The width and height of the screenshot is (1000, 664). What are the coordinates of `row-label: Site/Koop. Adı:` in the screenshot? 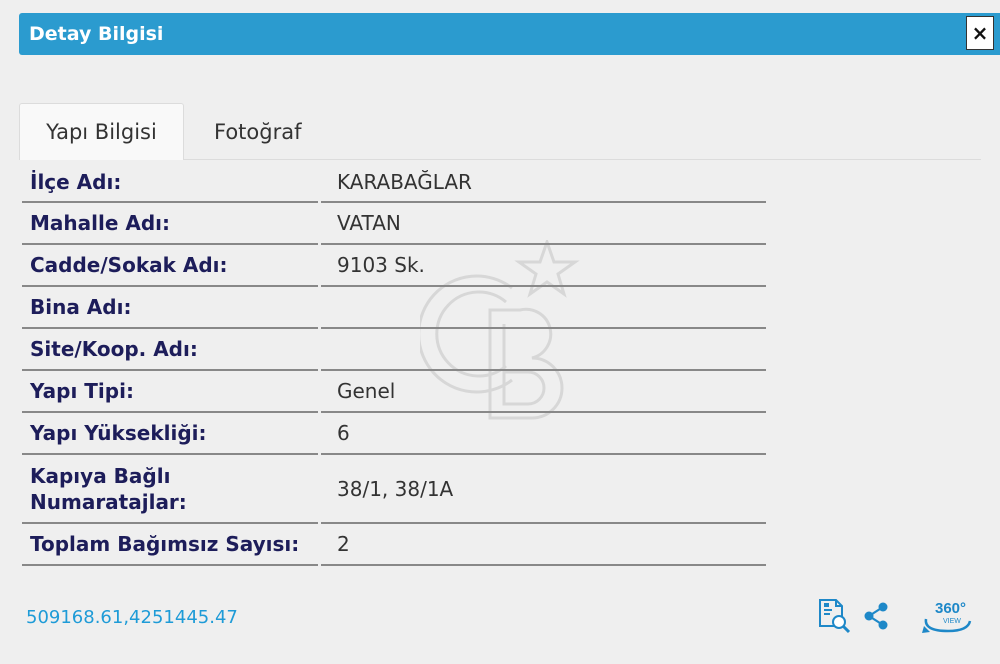 It's located at (170, 350).